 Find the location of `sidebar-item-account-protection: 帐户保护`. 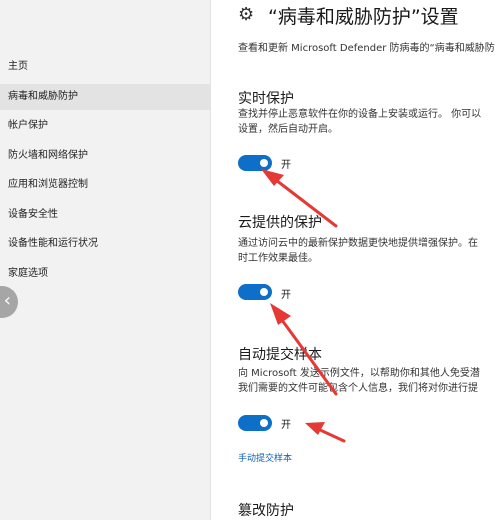

sidebar-item-account-protection: 帐户保护 is located at coordinates (105, 126).